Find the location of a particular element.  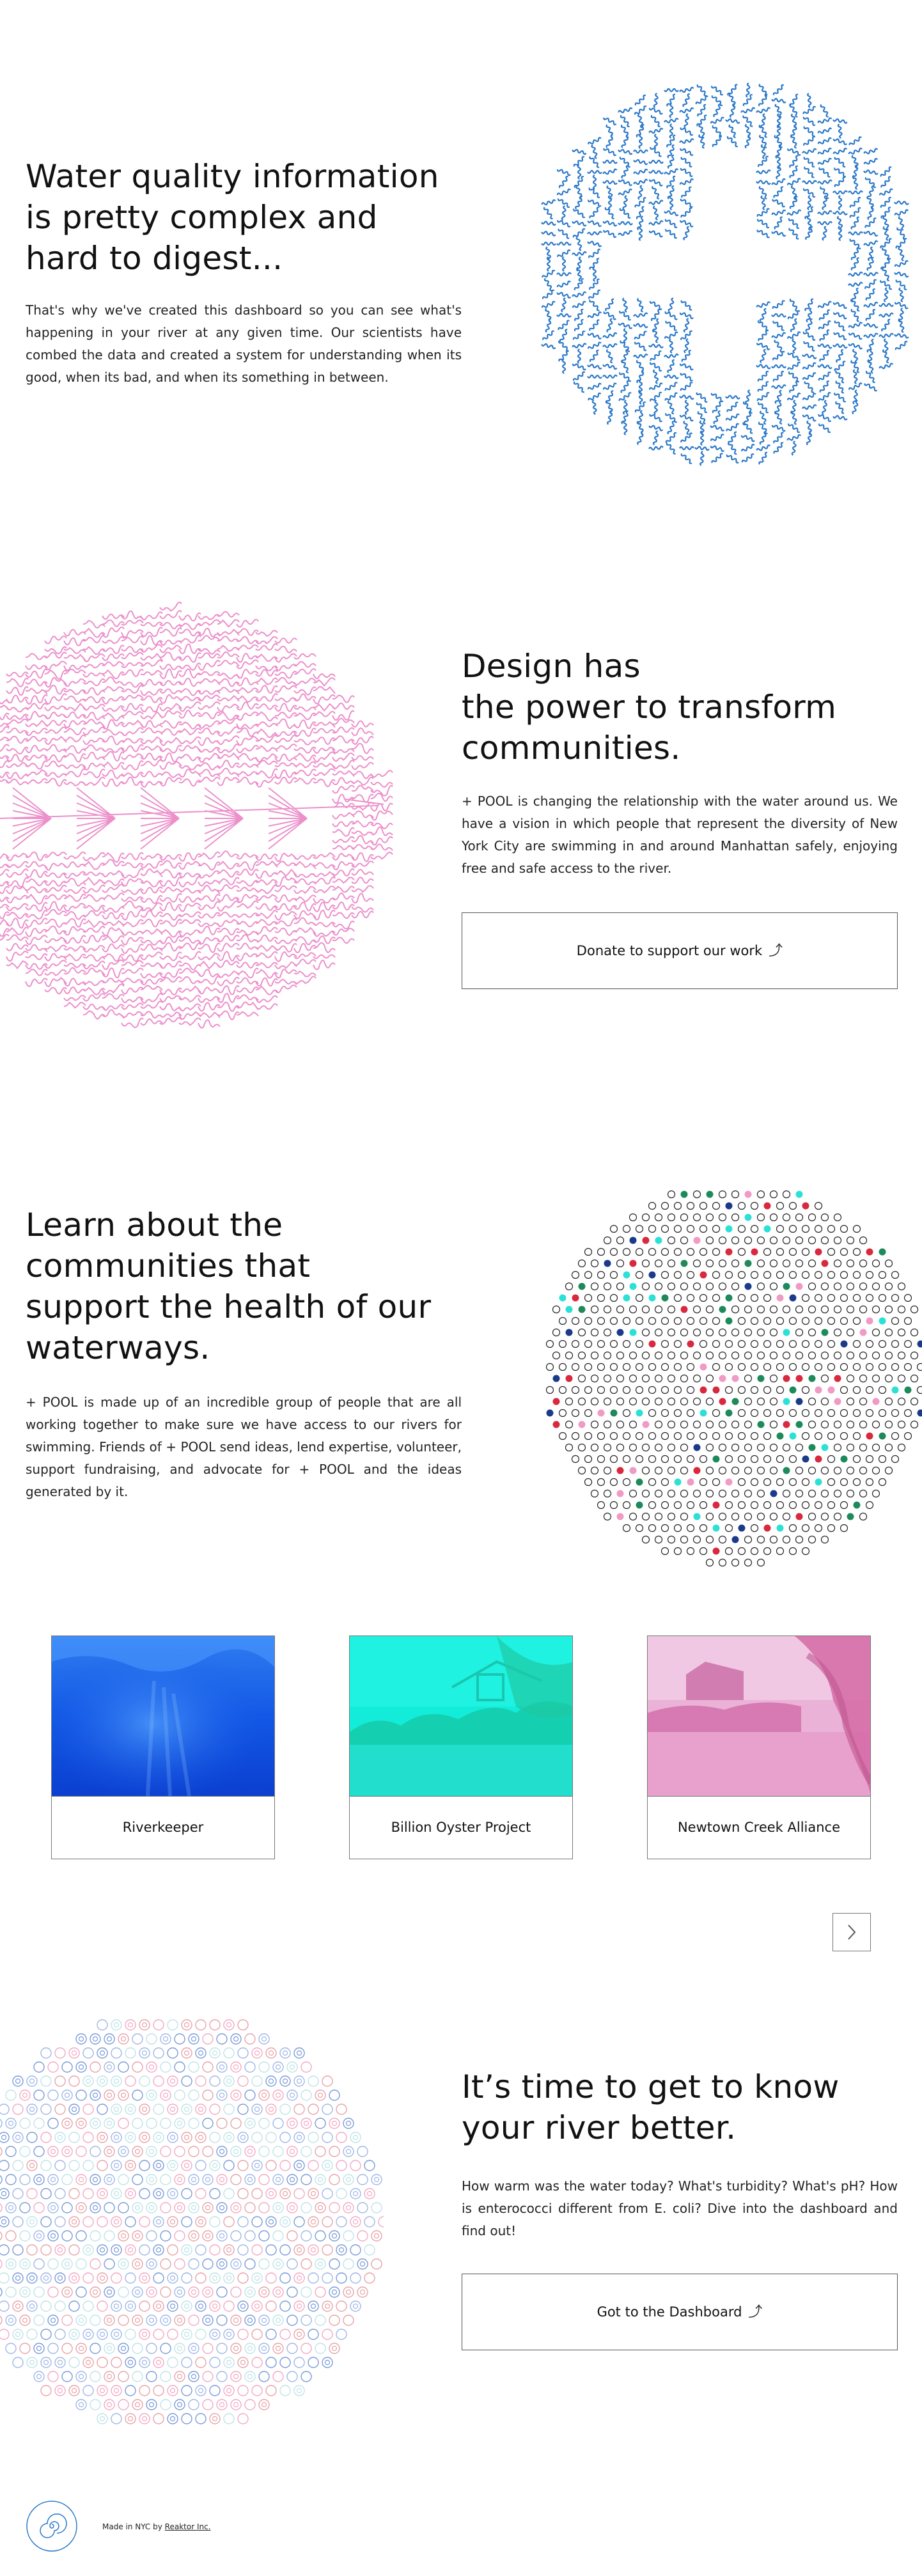

footer-credit: Made in NYC by Reaktor Inc. is located at coordinates (156, 2526).